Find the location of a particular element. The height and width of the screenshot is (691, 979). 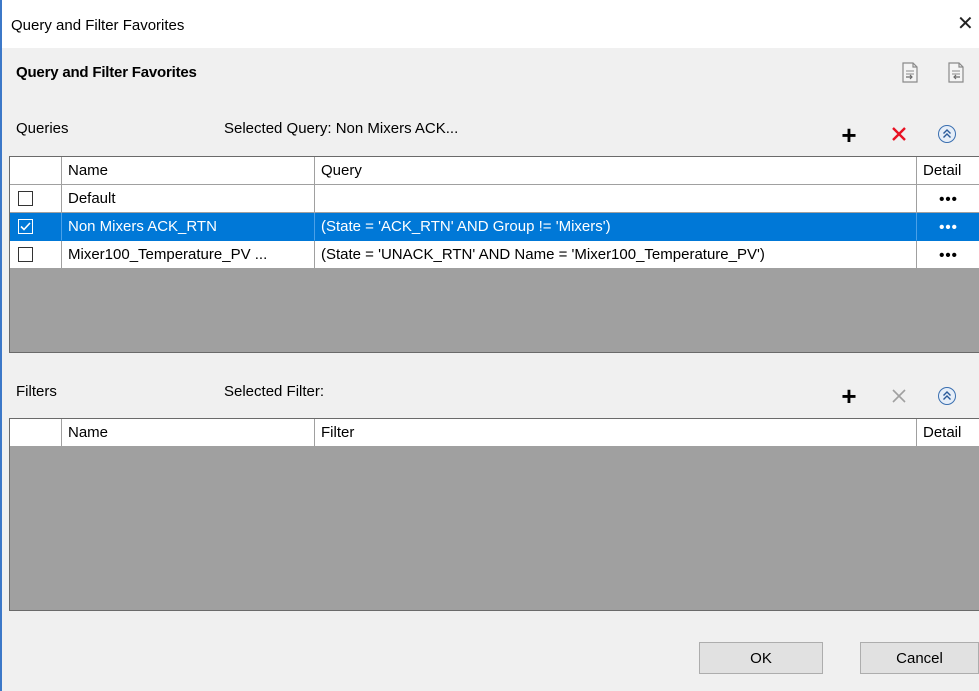

column-header-query: Query is located at coordinates (616, 171).